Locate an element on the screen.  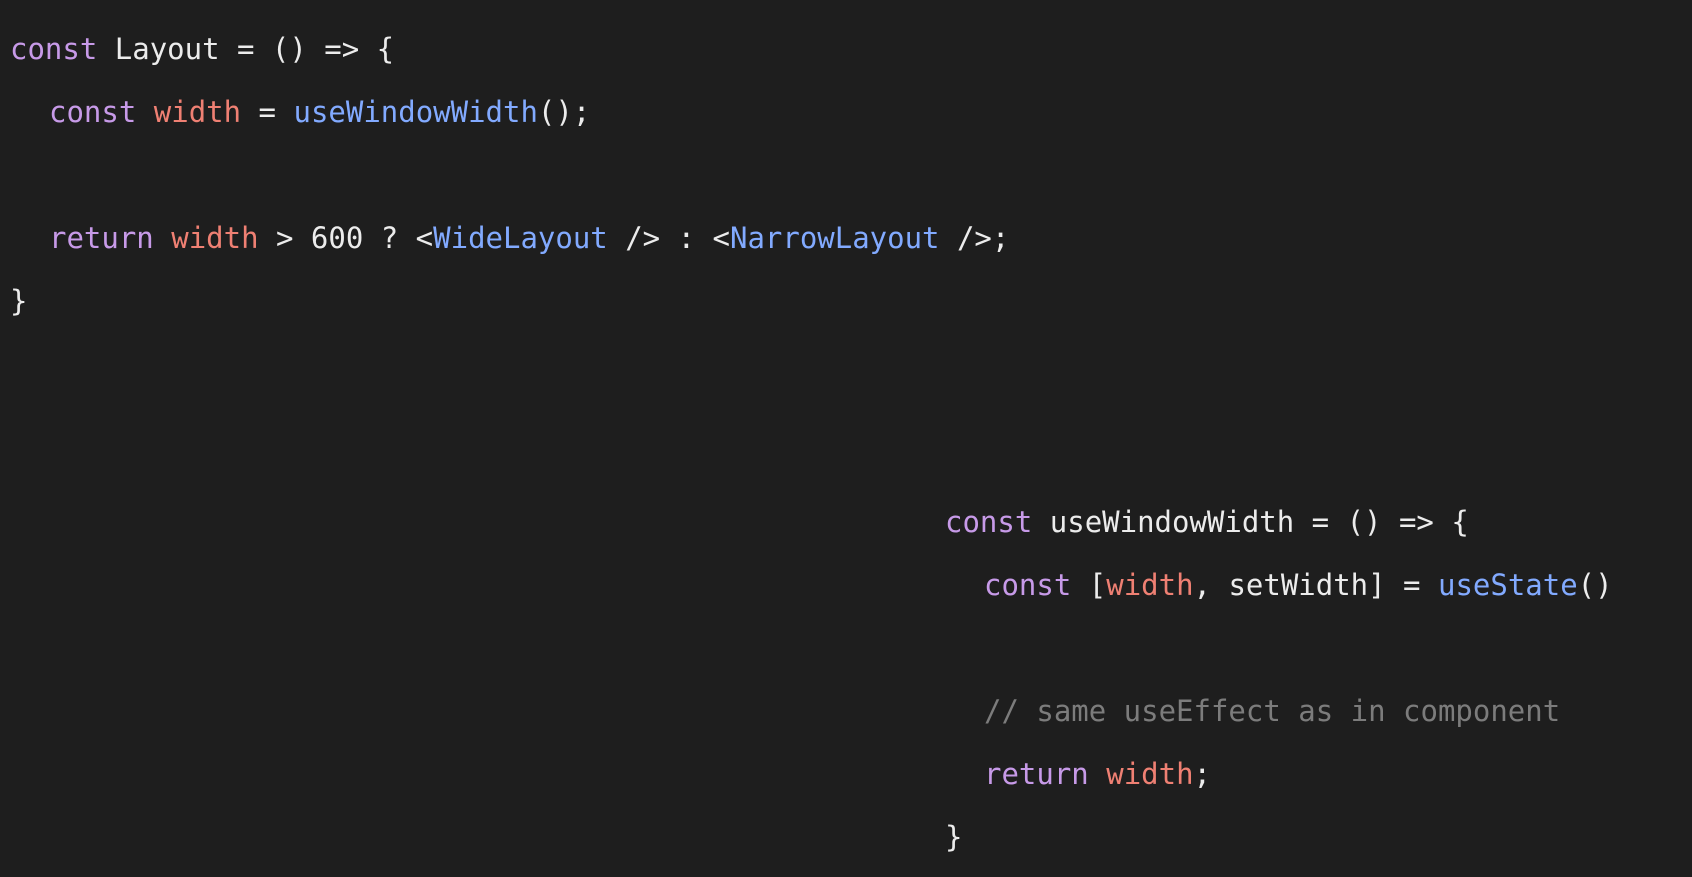
operator-token: = is located at coordinates (267, 112).